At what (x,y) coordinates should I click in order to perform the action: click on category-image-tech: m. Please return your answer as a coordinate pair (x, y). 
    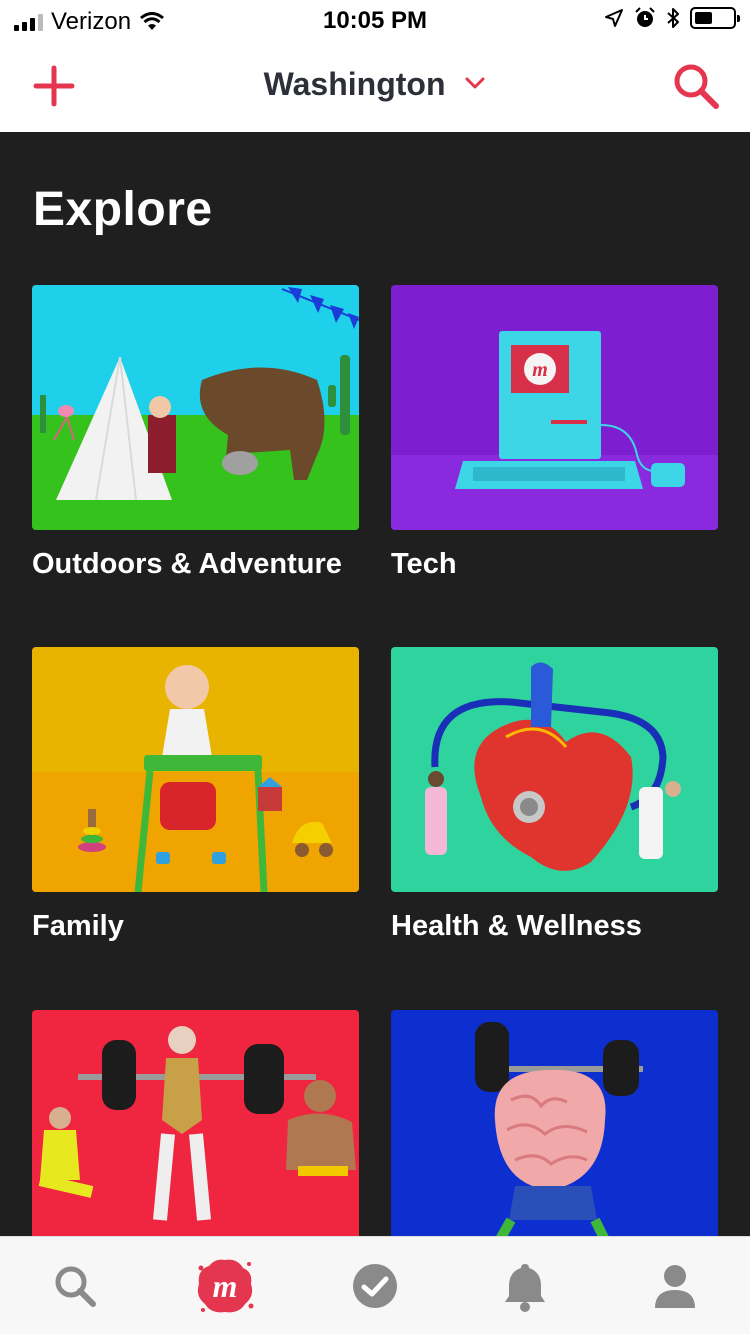
    Looking at the image, I should click on (554, 407).